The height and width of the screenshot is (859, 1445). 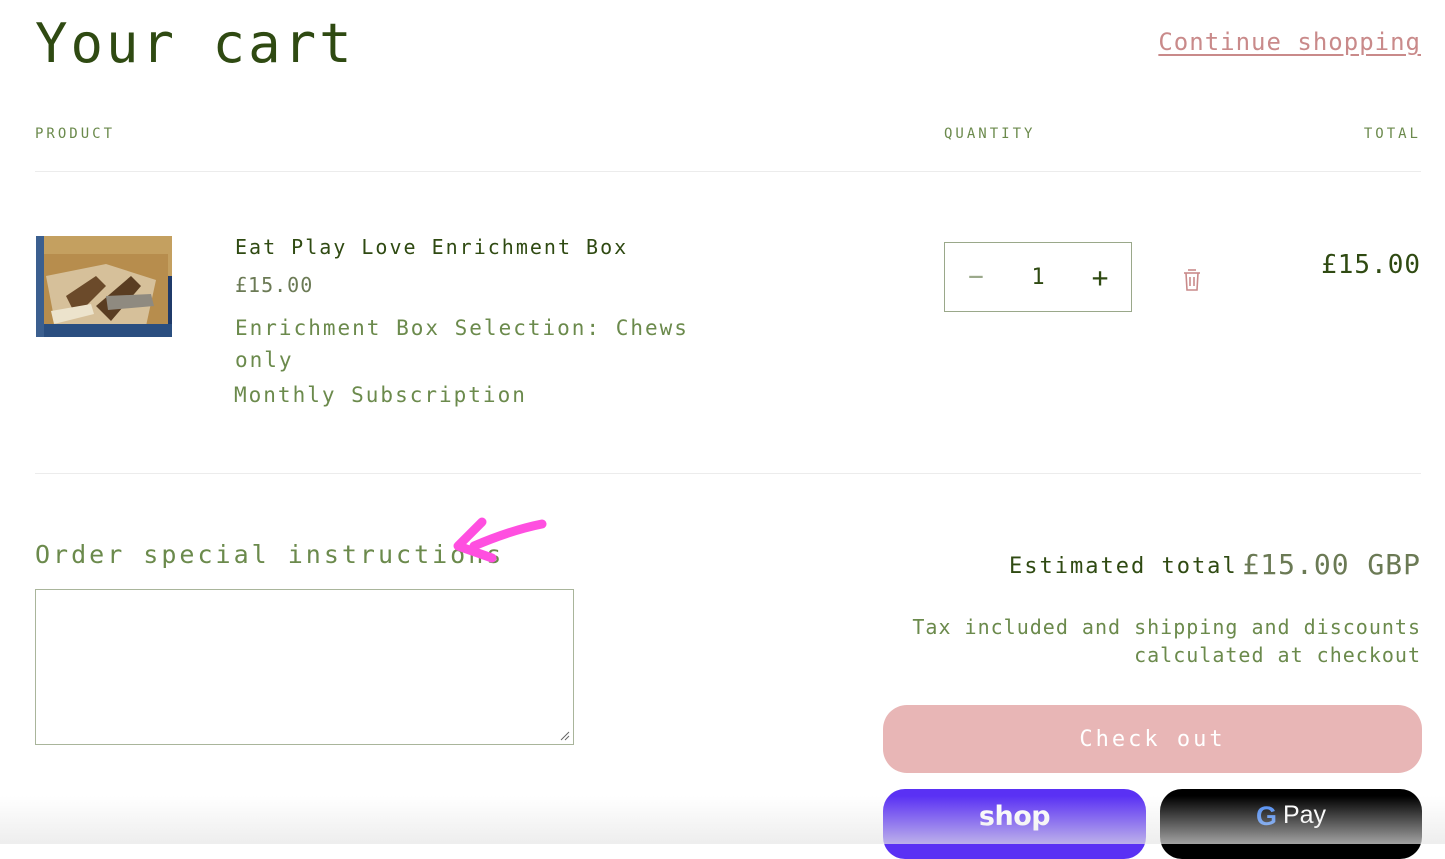 I want to click on column-header-product: PRODUCT, so click(x=75, y=134).